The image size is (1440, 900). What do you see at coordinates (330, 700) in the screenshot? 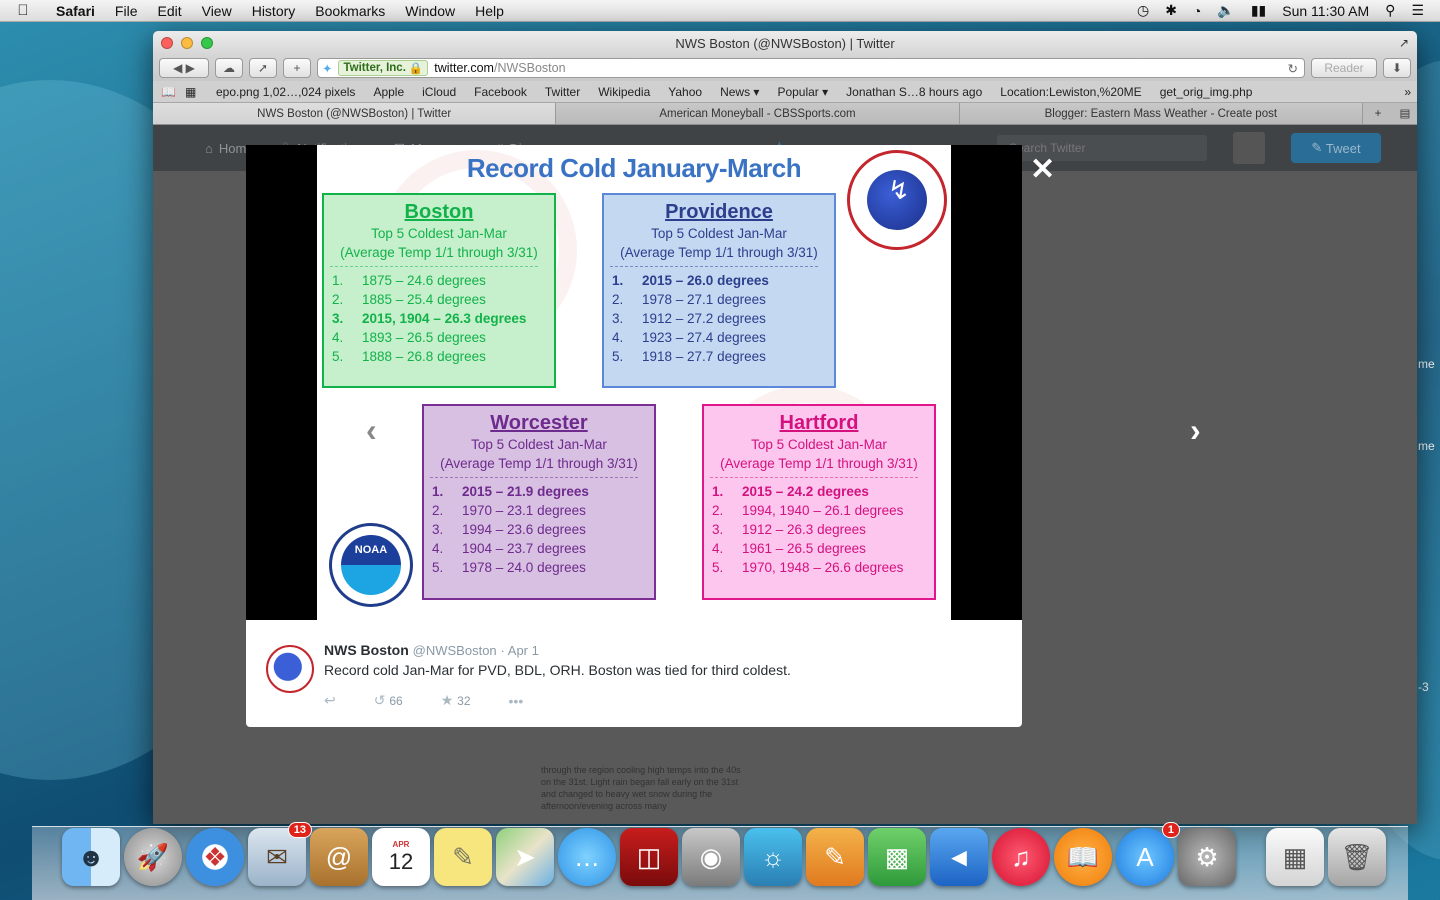
I see `reply-icon: ↩` at bounding box center [330, 700].